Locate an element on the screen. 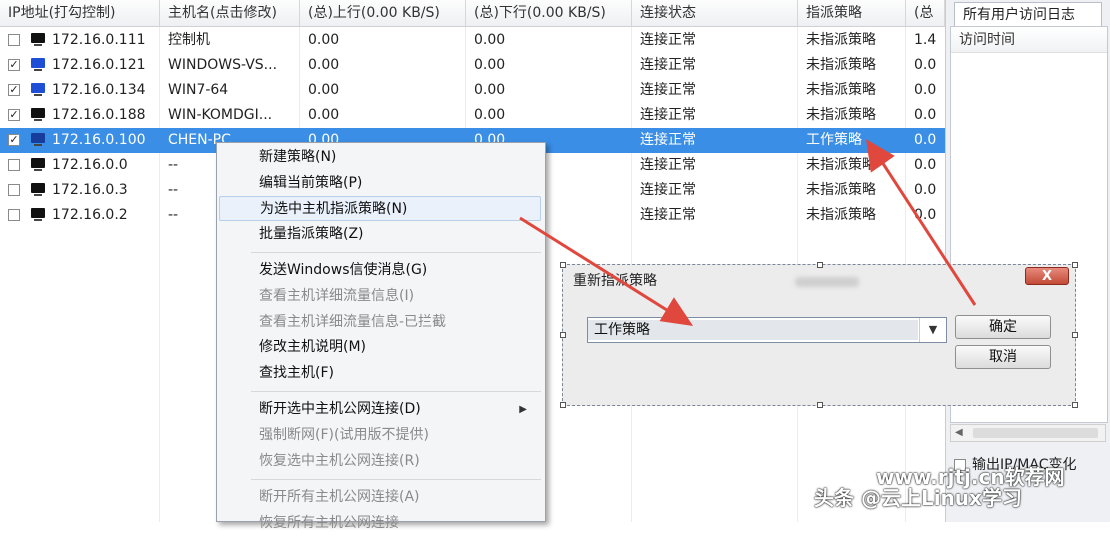 This screenshot has height=536, width=1110. menu-item: 编辑当前策略(P) is located at coordinates (380, 183).